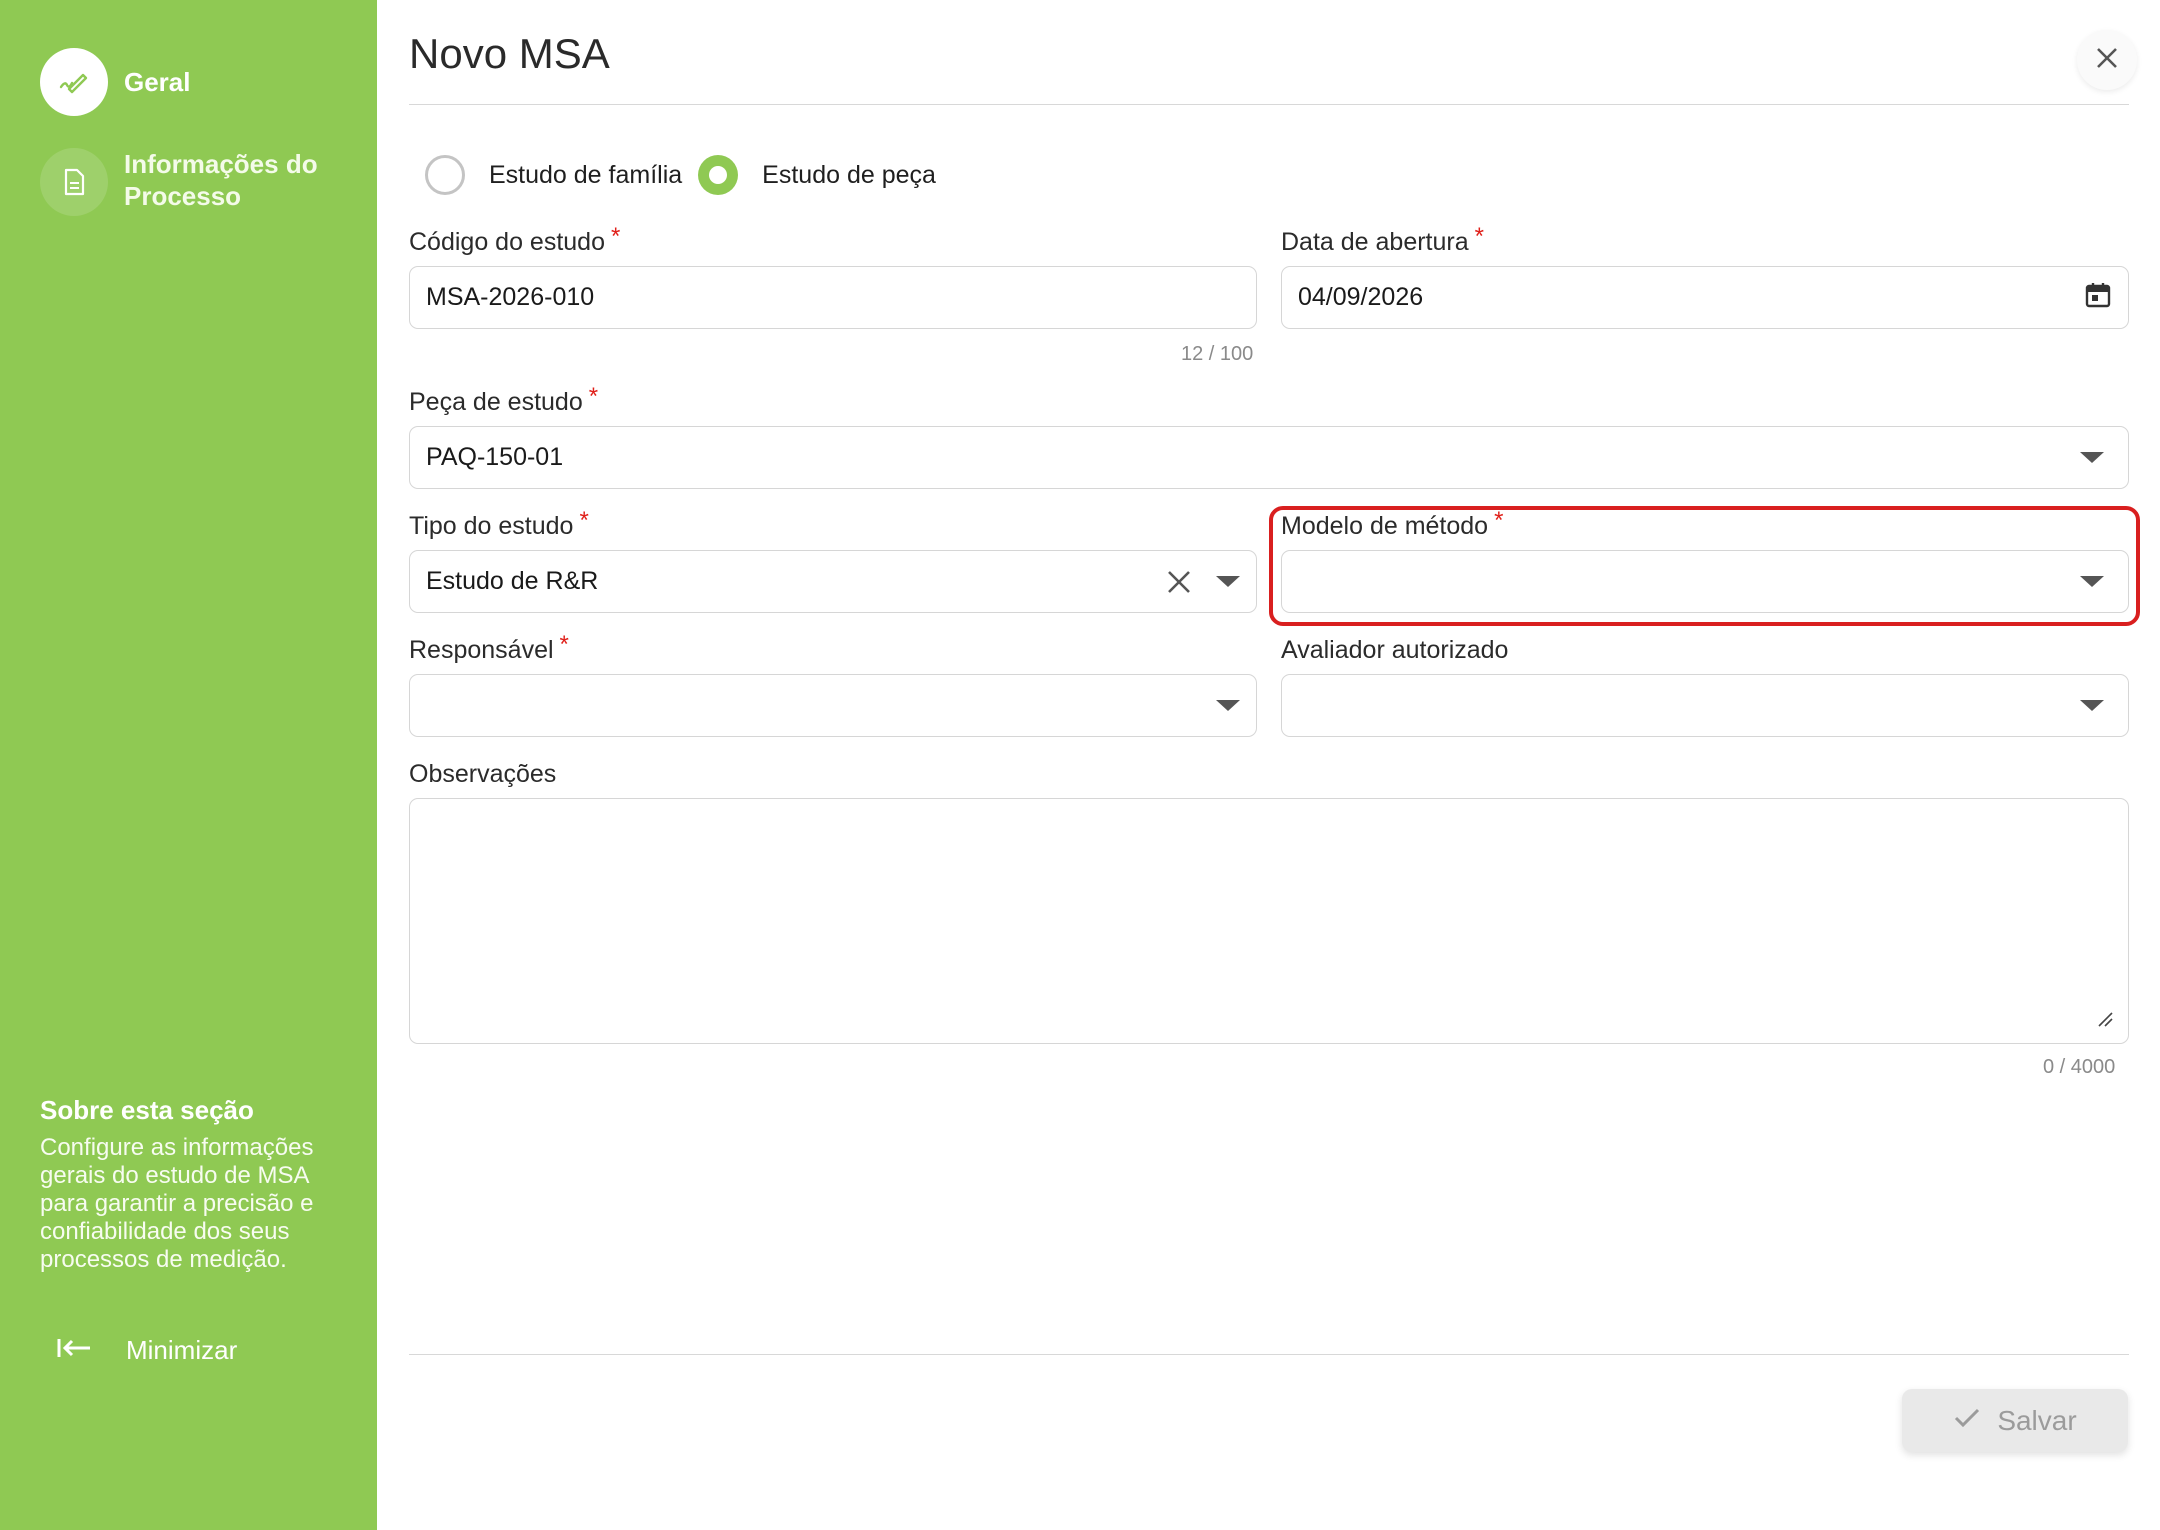 The image size is (2160, 1530). I want to click on peca-value: PAQ-150-01, so click(495, 457).